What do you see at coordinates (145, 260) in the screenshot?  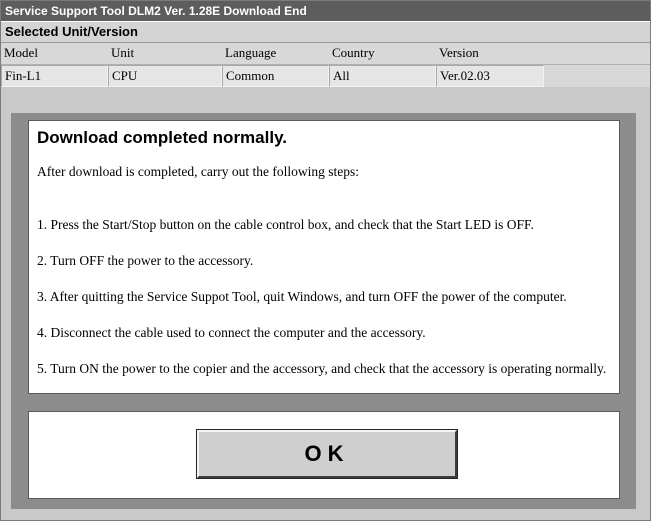 I see `step-2: 2. Turn OFF the power to the accessory.` at bounding box center [145, 260].